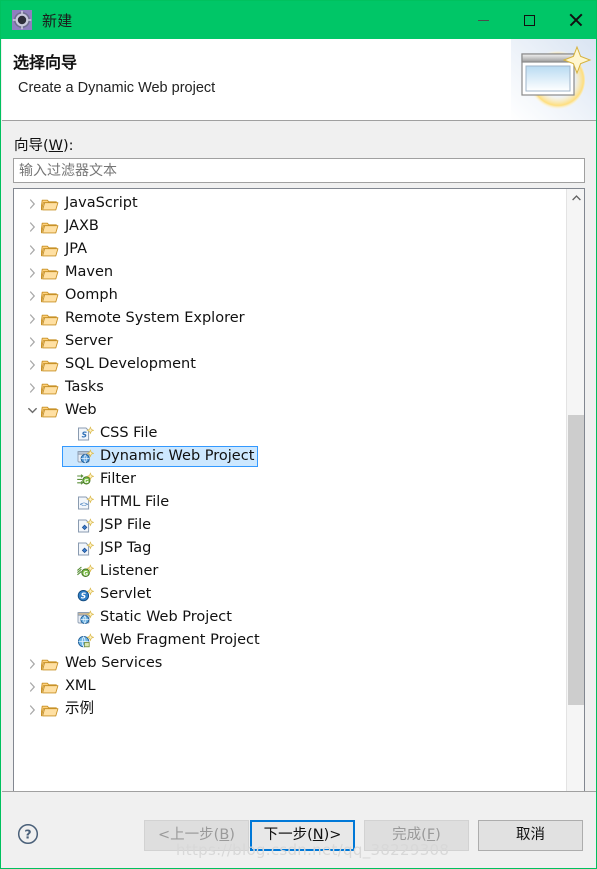 The height and width of the screenshot is (869, 597). I want to click on cancel-button-label: 取消, so click(530, 835).